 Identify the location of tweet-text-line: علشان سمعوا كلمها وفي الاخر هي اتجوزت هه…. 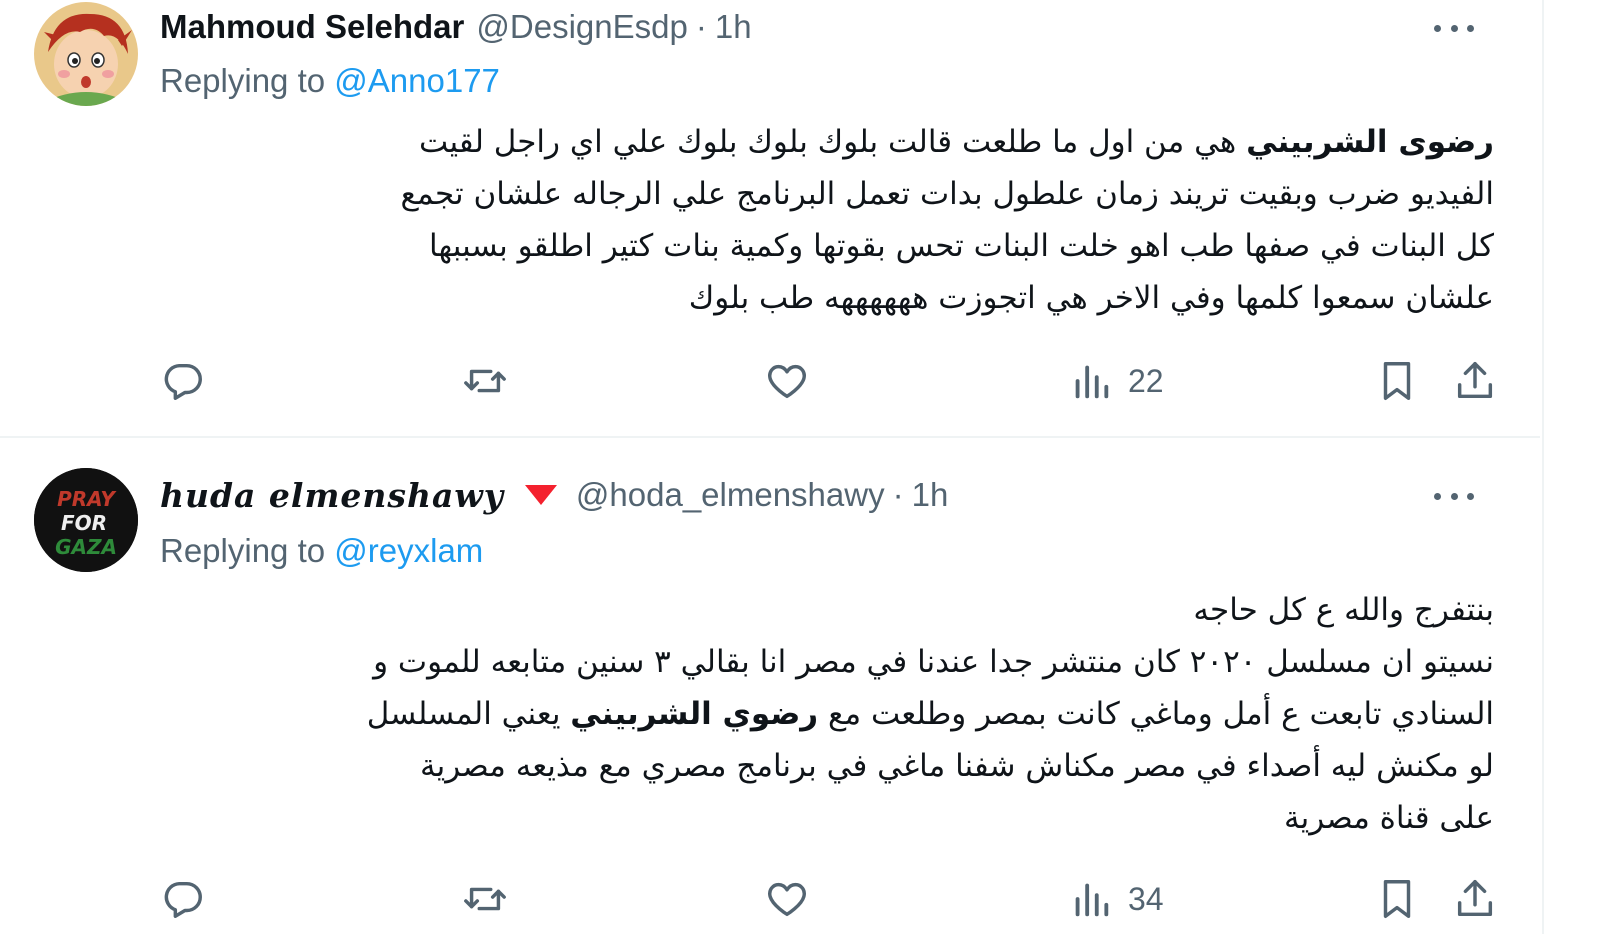
(1091, 298).